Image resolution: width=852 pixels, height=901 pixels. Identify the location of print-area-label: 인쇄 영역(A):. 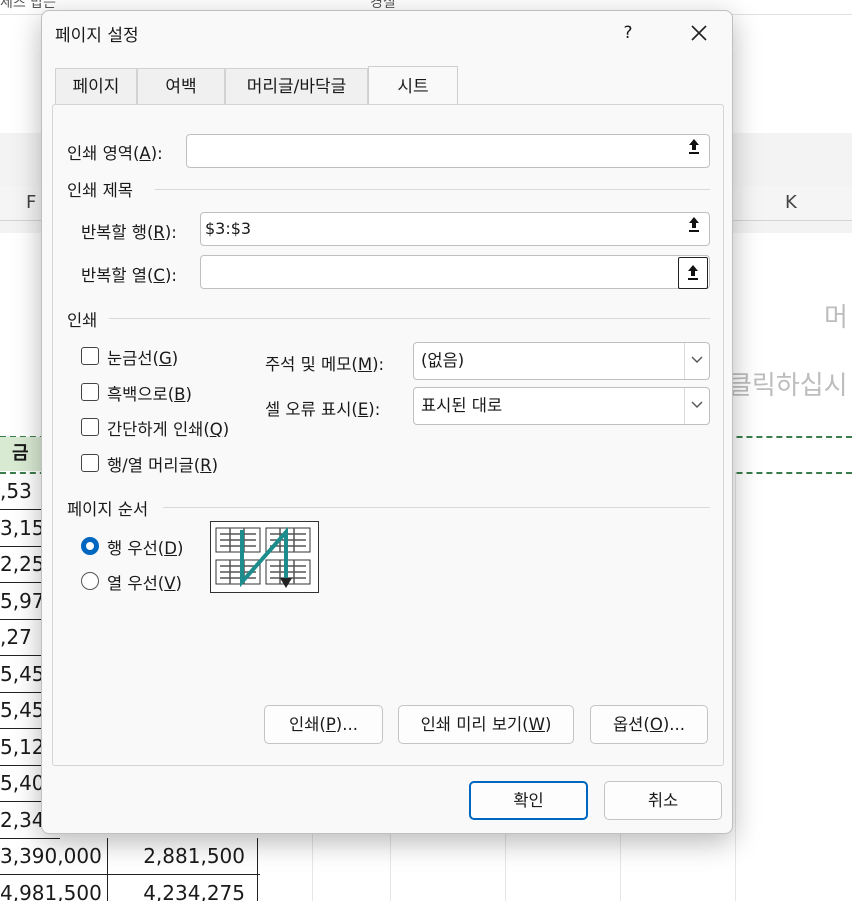
(115, 153).